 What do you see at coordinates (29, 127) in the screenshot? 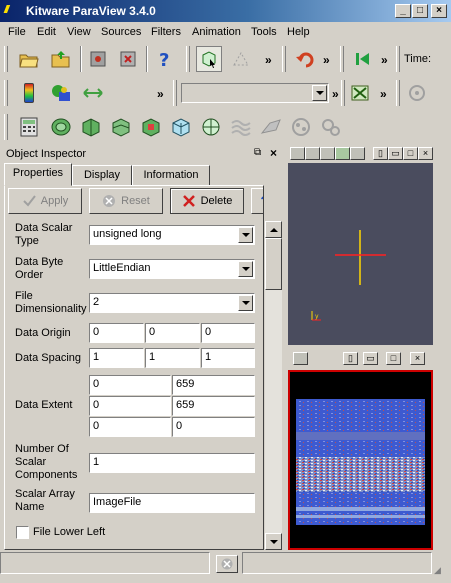
I see `calculator-icon` at bounding box center [29, 127].